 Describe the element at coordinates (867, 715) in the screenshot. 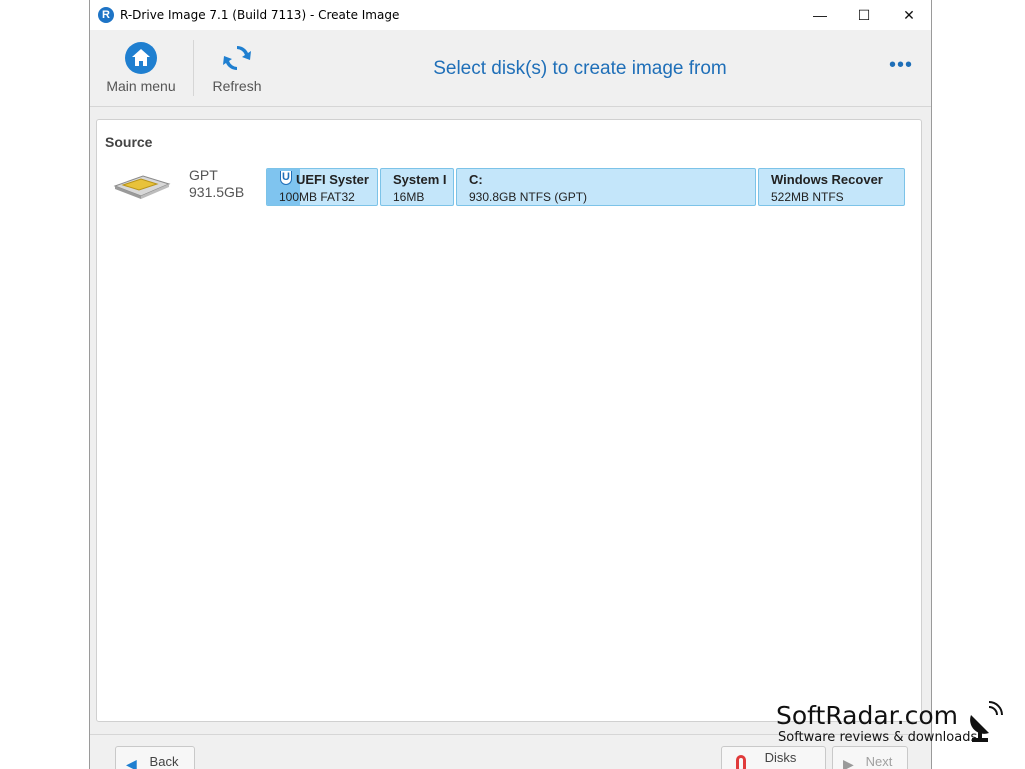

I see `watermark-title: SoftRadar.com` at that location.